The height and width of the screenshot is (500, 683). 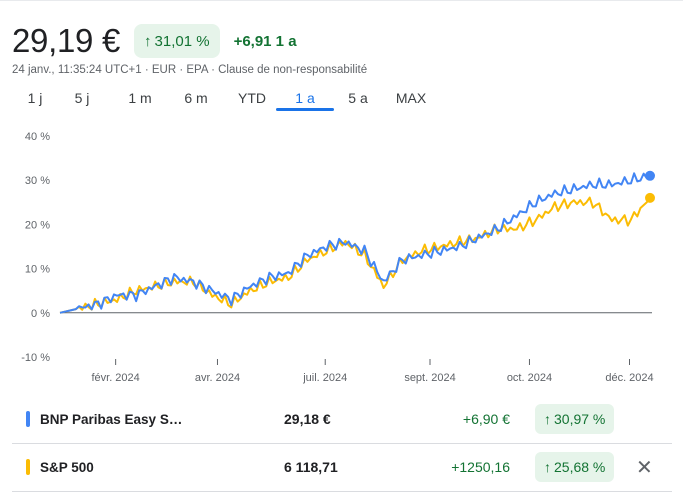 What do you see at coordinates (324, 378) in the screenshot?
I see `x-tick-label: juil. 2024` at bounding box center [324, 378].